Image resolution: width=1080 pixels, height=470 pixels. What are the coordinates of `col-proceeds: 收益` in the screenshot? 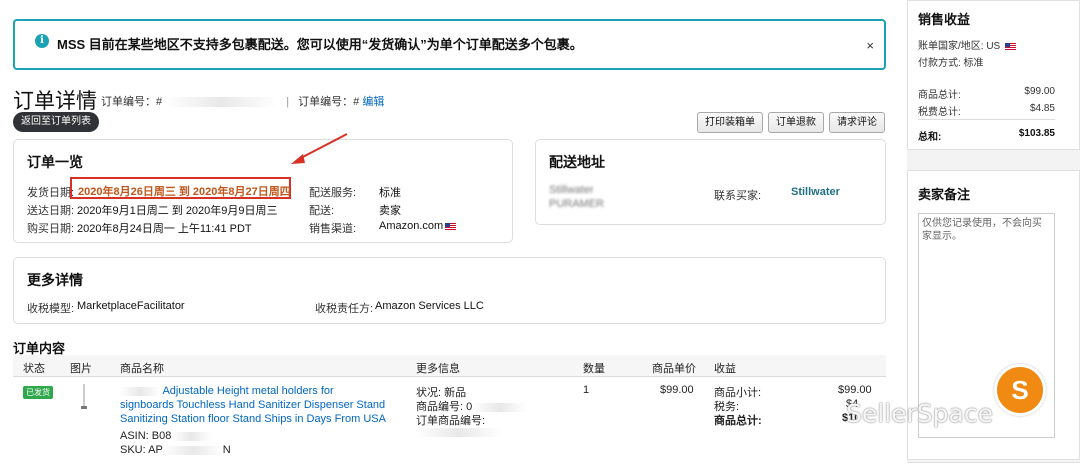 It's located at (725, 369).